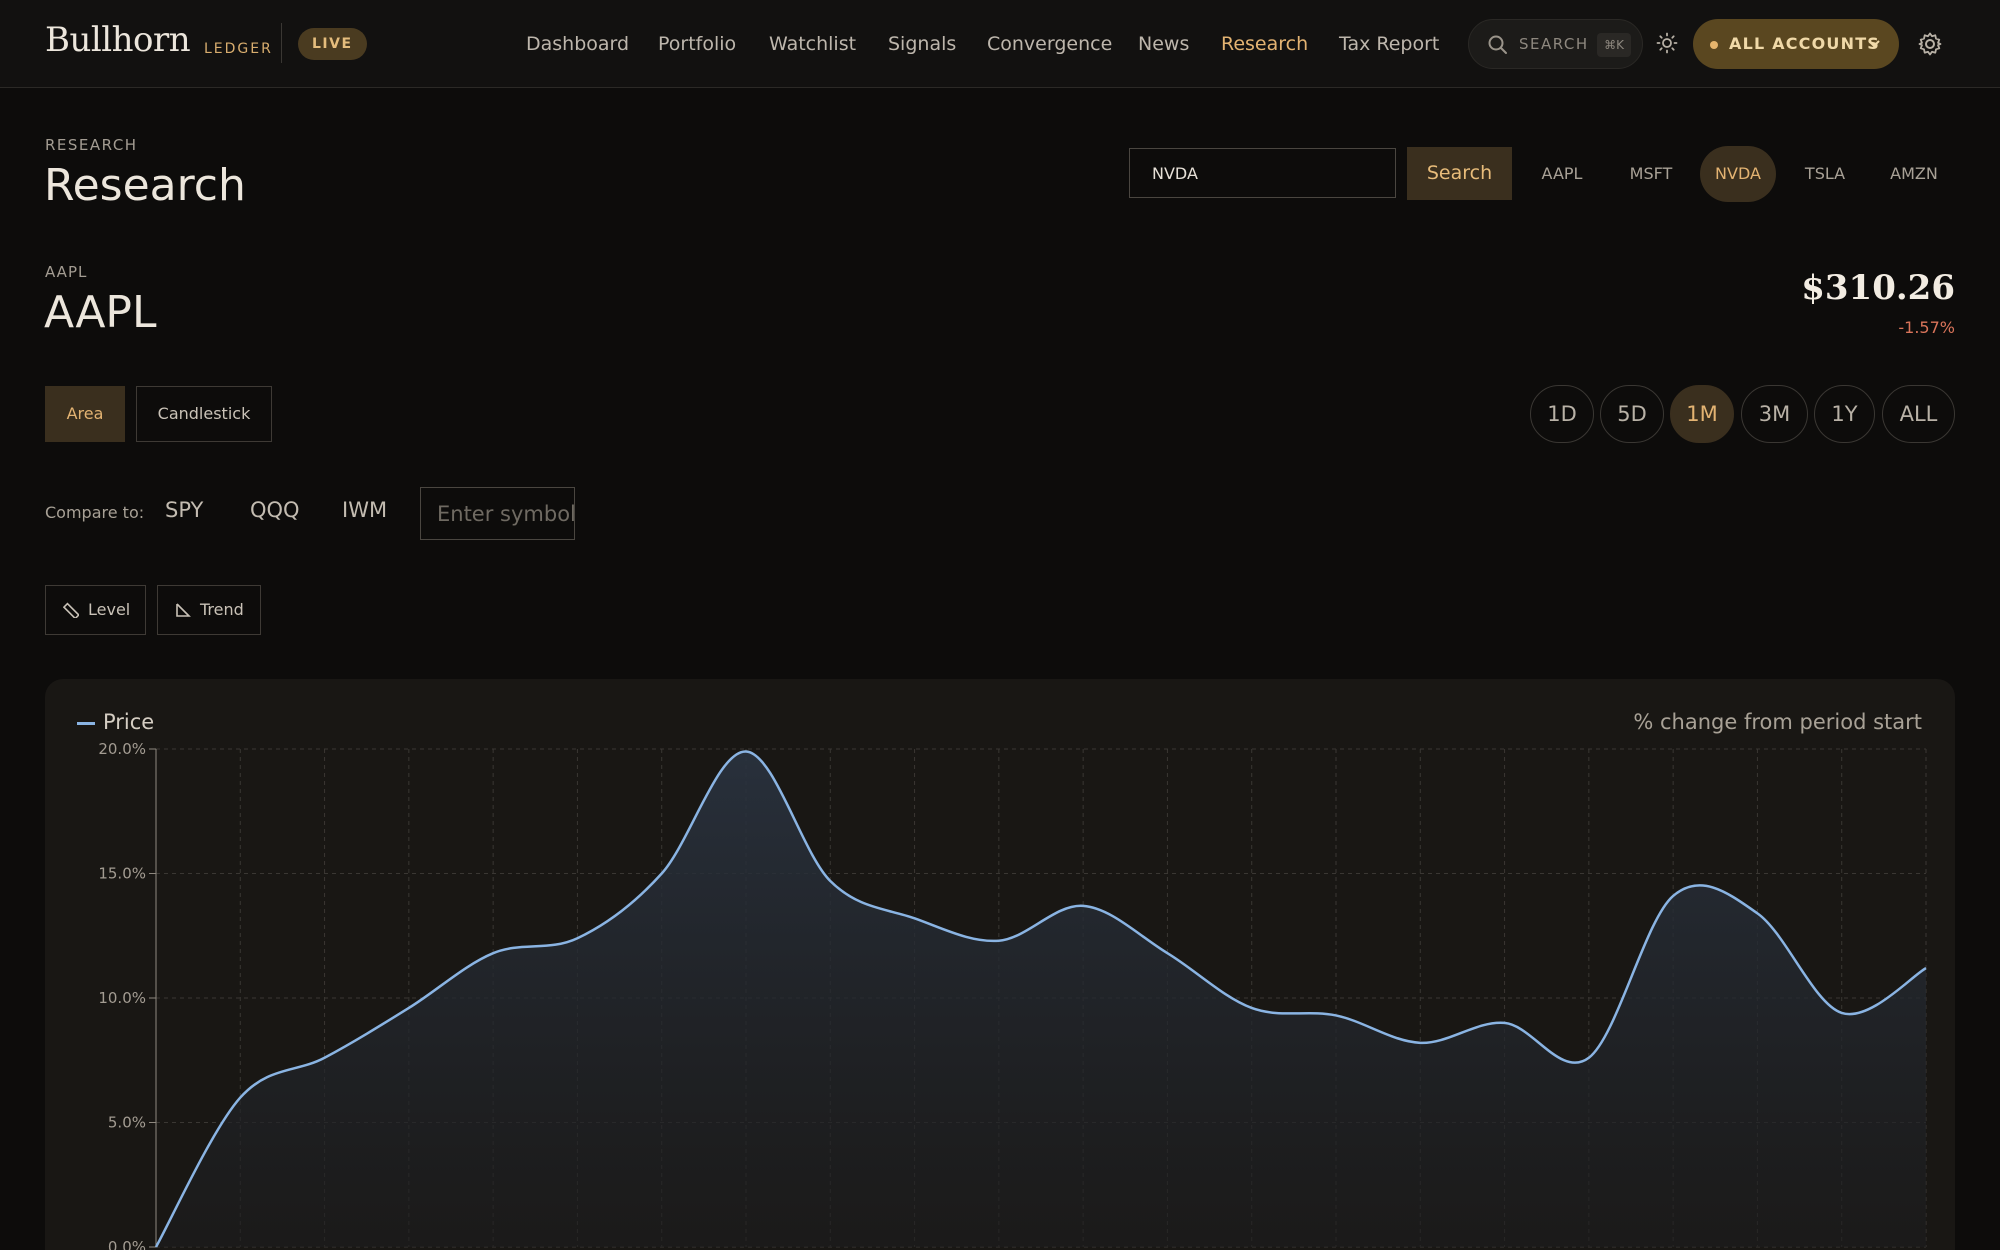  Describe the element at coordinates (122, 998) in the screenshot. I see `y-axis-tick-label: 10.0%` at that location.